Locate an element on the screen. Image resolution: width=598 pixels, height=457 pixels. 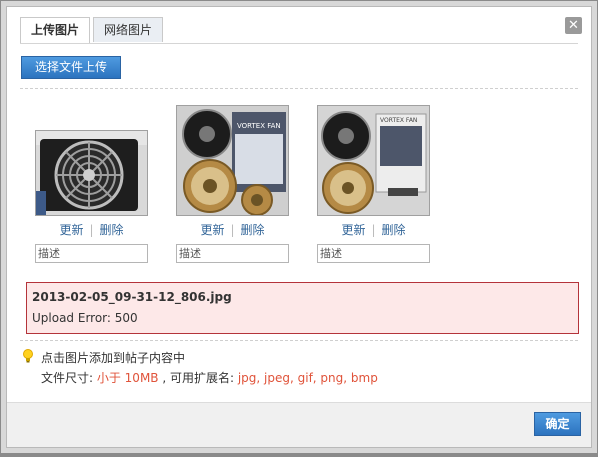
tab-bar: 上传图片 网络图片 is located at coordinates (92, 30).